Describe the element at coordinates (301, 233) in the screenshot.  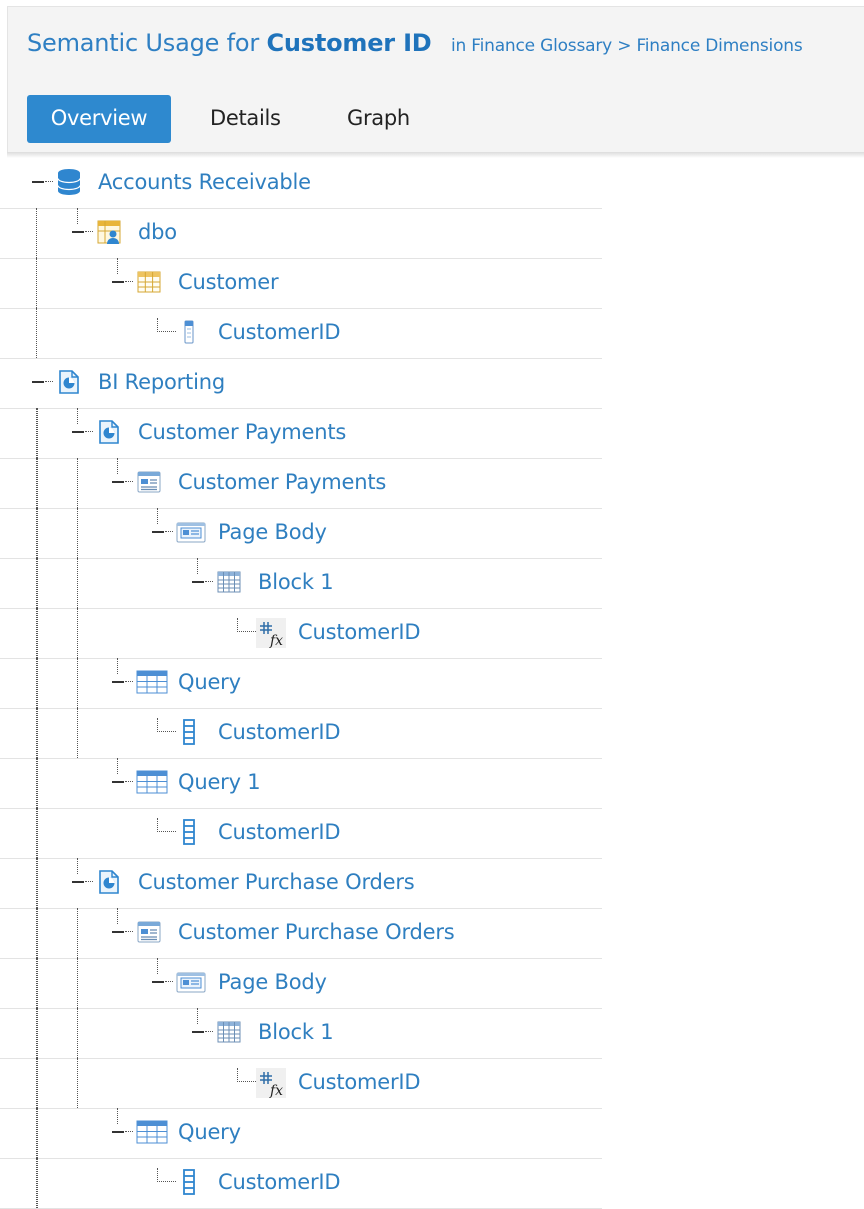
I see `tree-row: dbo` at that location.